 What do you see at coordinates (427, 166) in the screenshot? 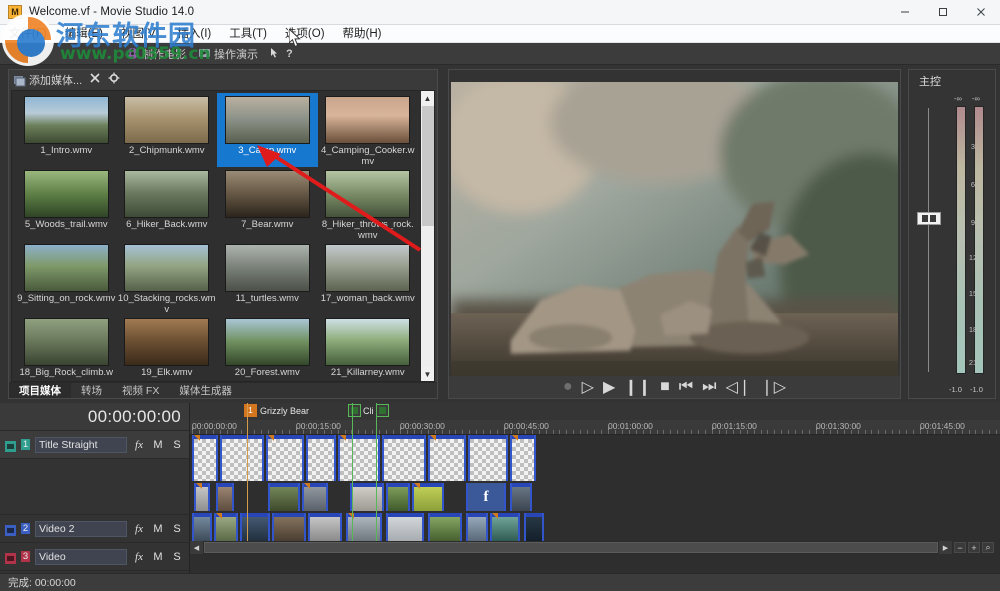
I see `scrollbar-thumb` at bounding box center [427, 166].